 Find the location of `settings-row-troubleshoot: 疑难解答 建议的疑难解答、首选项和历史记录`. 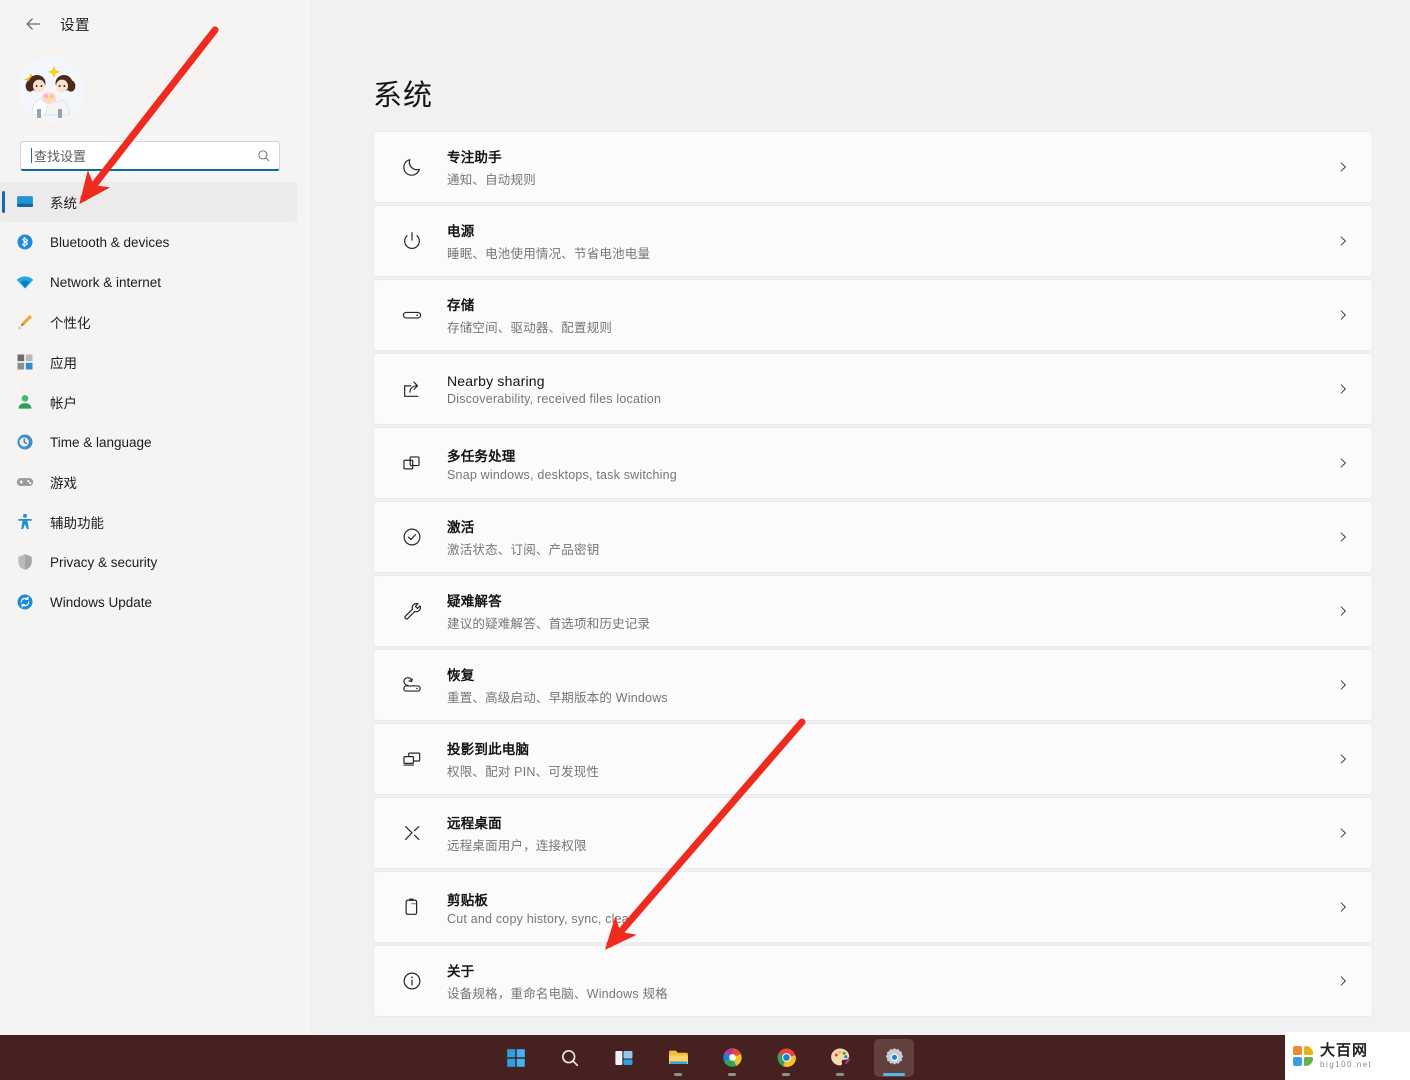

settings-row-troubleshoot: 疑难解答 建议的疑难解答、首选项和历史记录 is located at coordinates (873, 611).